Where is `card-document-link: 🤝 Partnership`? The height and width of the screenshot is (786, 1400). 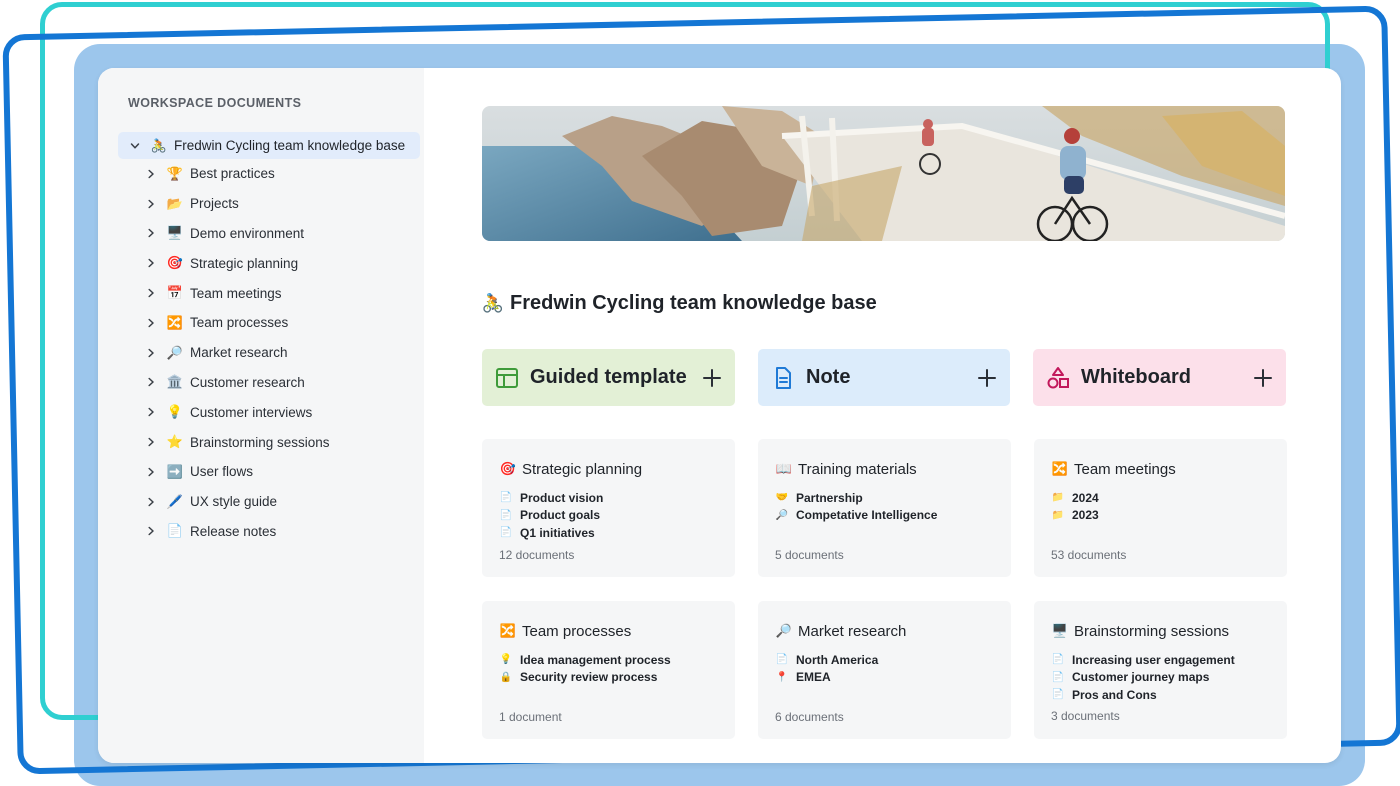 card-document-link: 🤝 Partnership is located at coordinates (884, 498).